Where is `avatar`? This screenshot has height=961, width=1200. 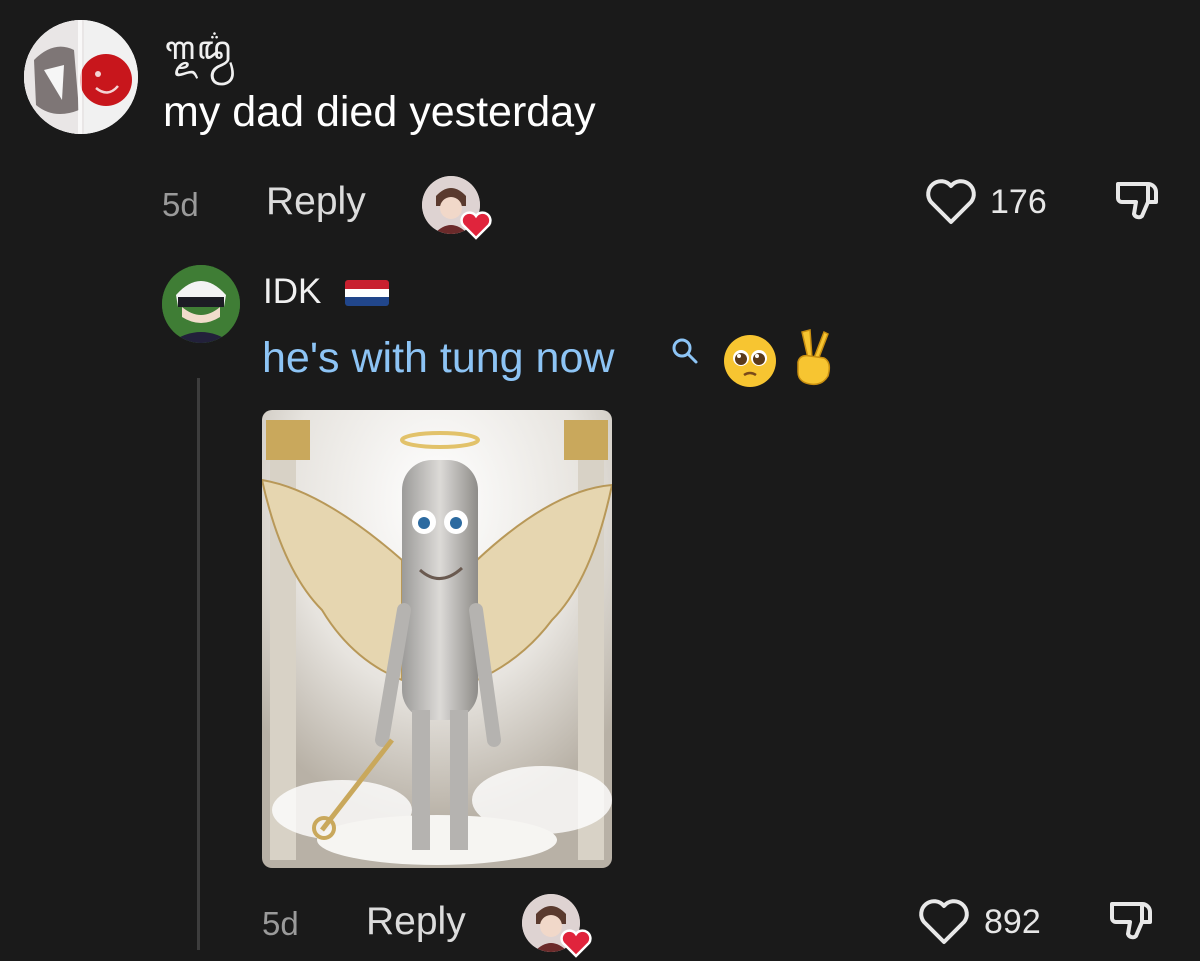
avatar is located at coordinates (81, 77).